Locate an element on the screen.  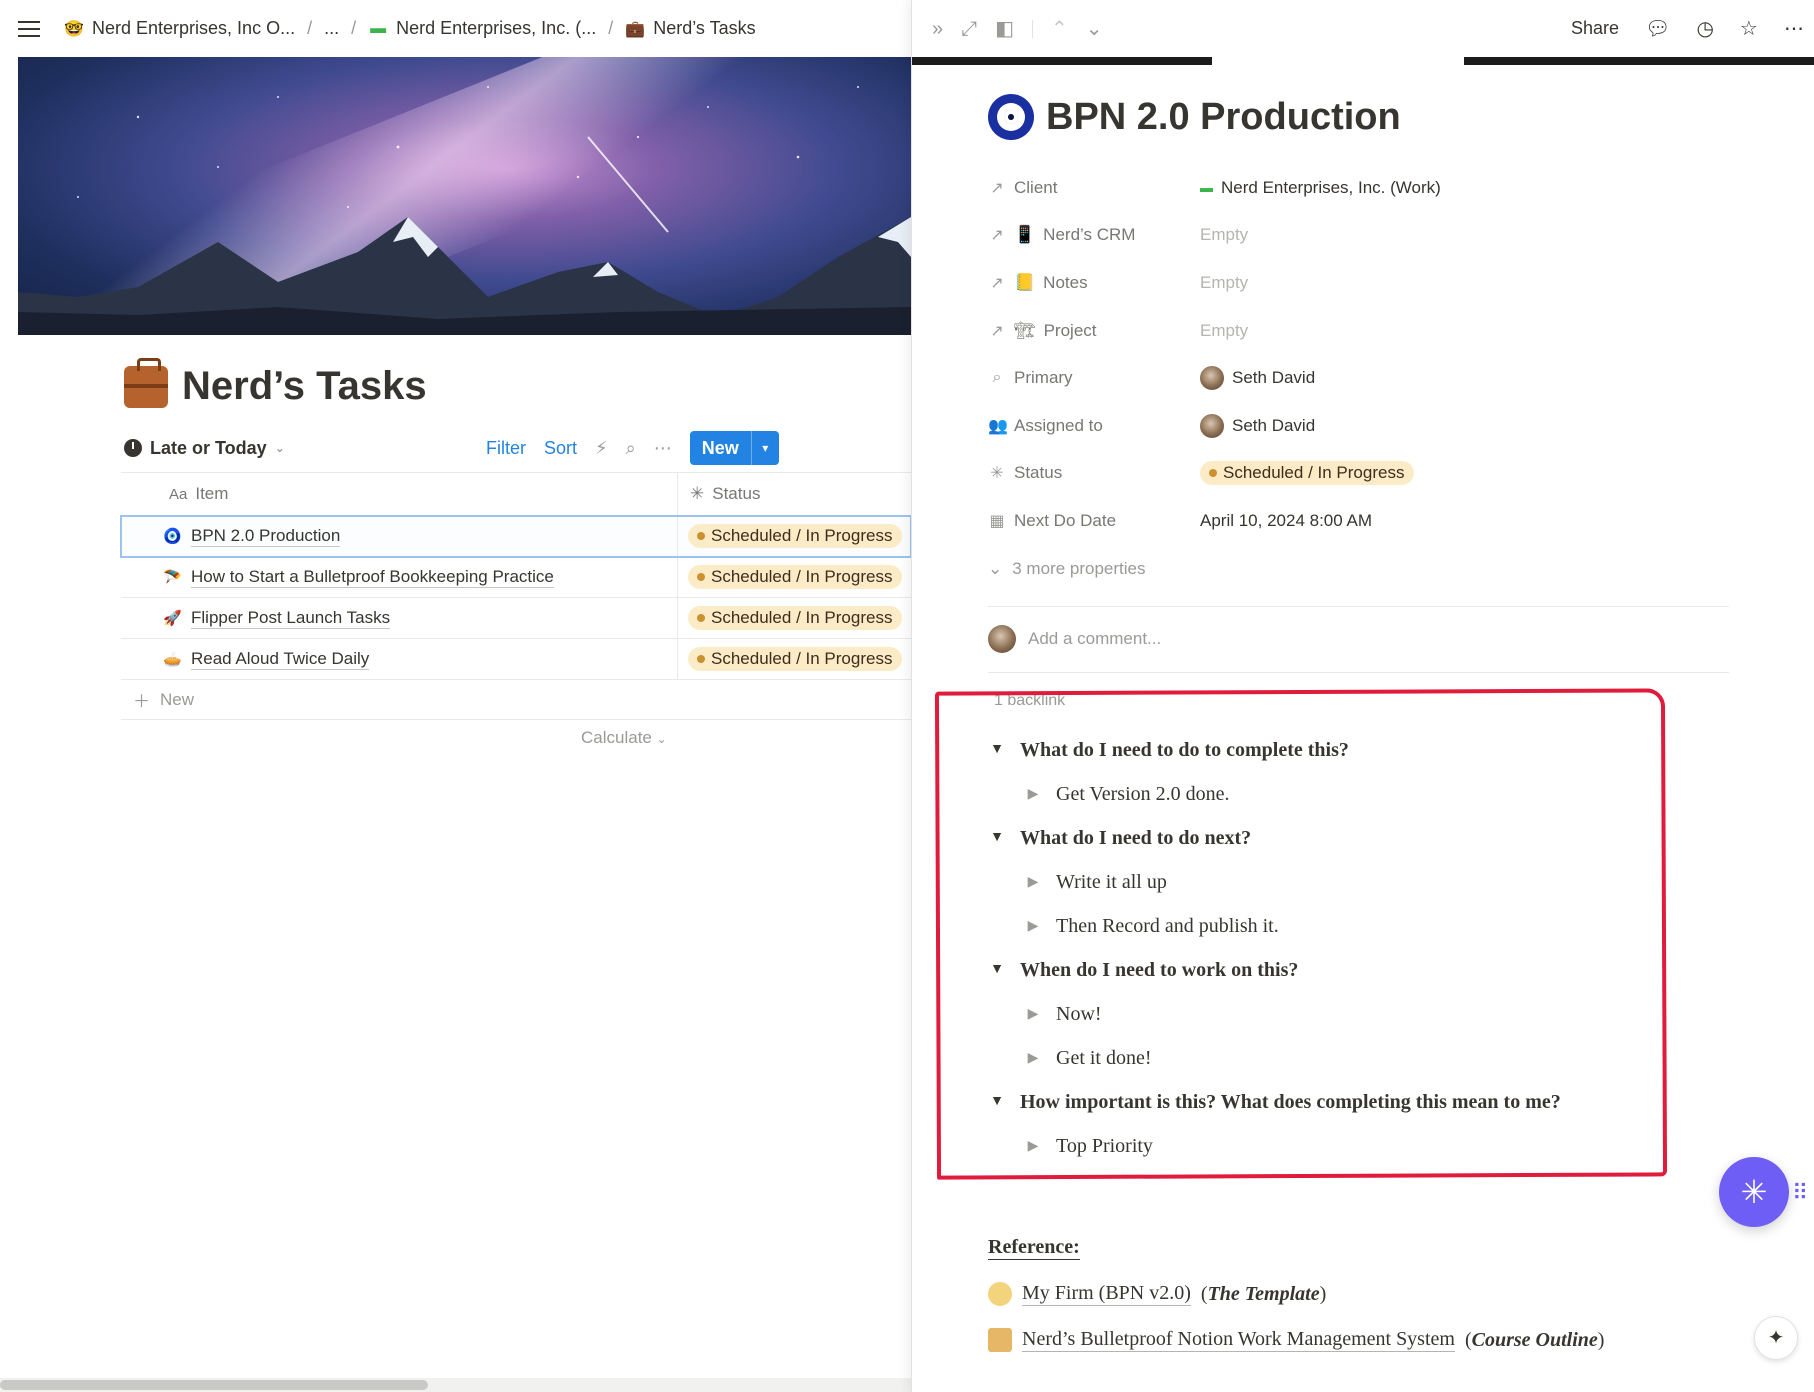
expand-icon: ⤢ is located at coordinates (969, 29).